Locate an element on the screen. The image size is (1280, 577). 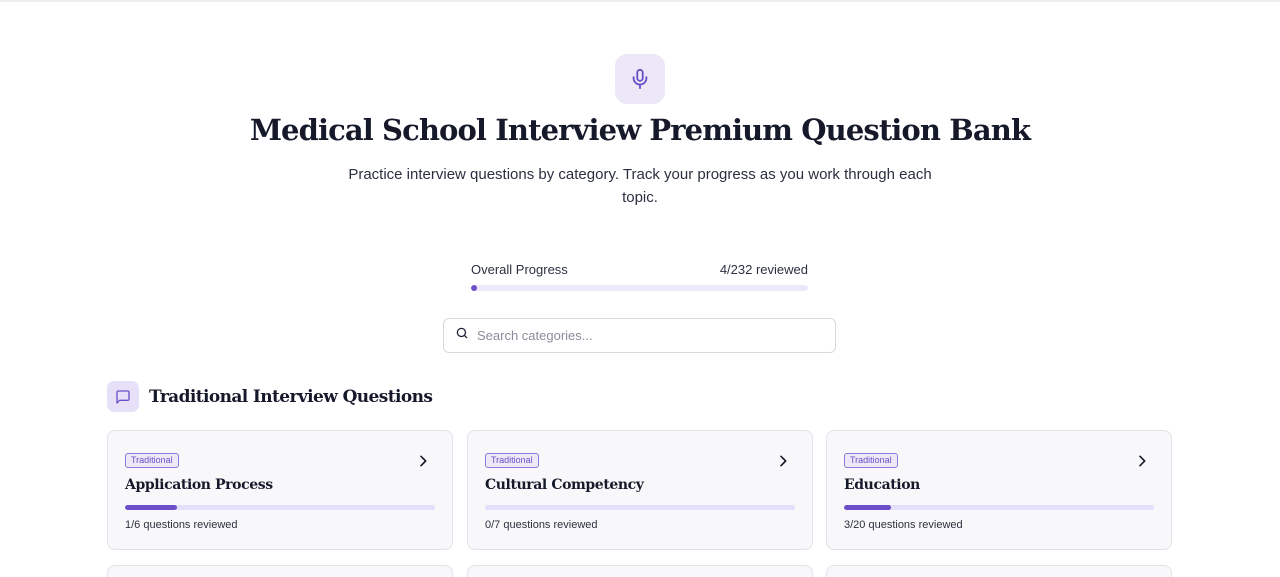
overall-progress-bar is located at coordinates (639, 288).